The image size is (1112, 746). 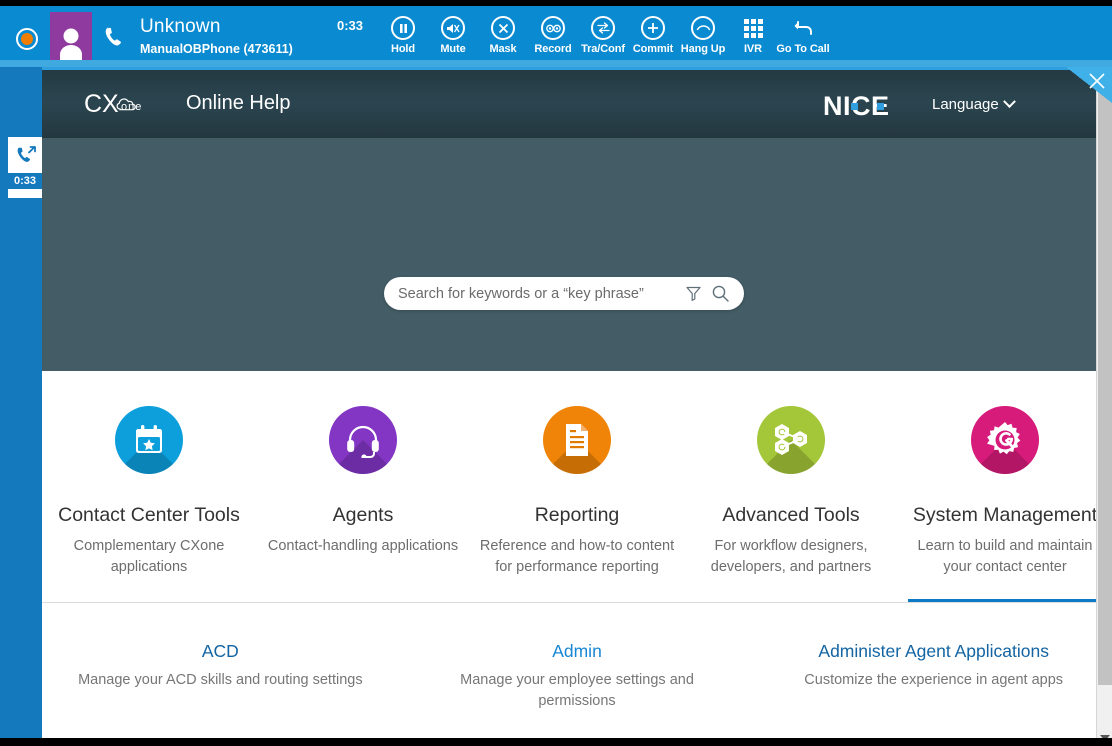 I want to click on active-call-tab: 0:33, so click(x=25, y=167).